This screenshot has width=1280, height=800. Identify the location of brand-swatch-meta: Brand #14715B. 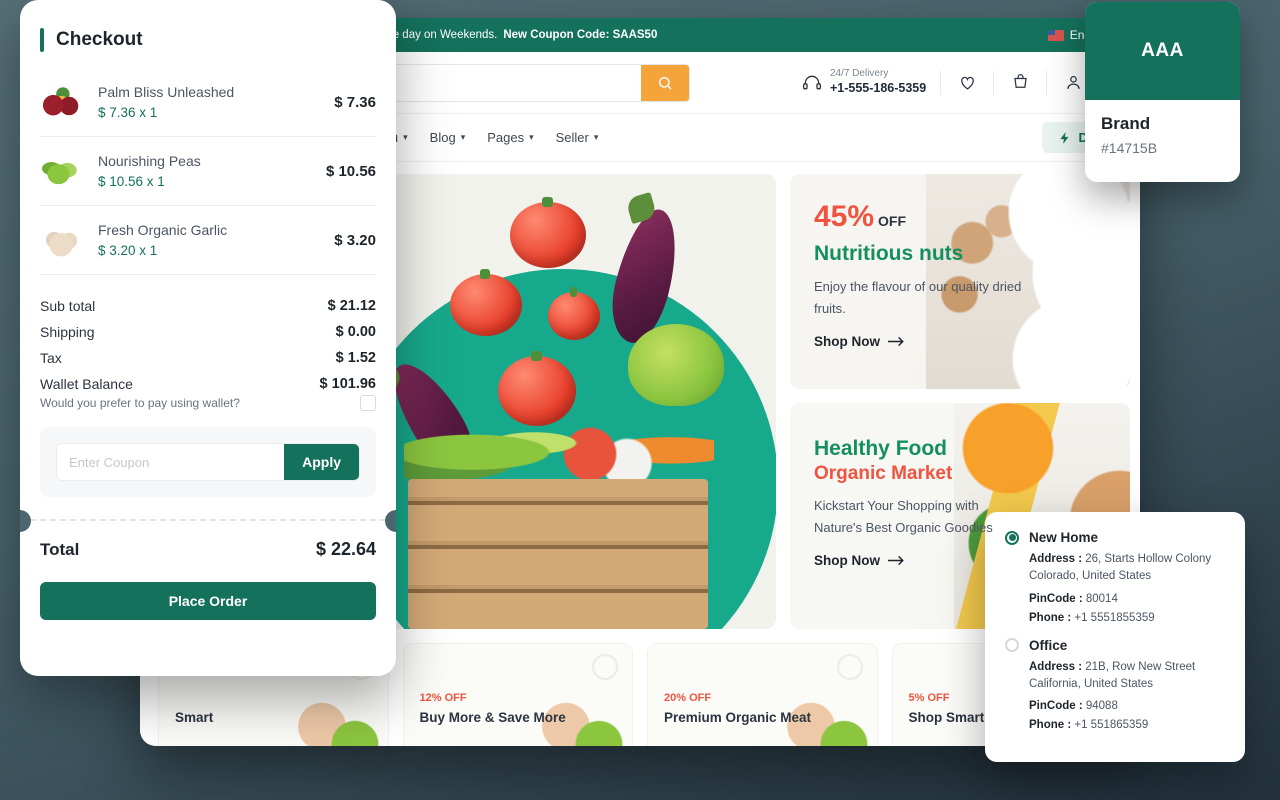
(1162, 135).